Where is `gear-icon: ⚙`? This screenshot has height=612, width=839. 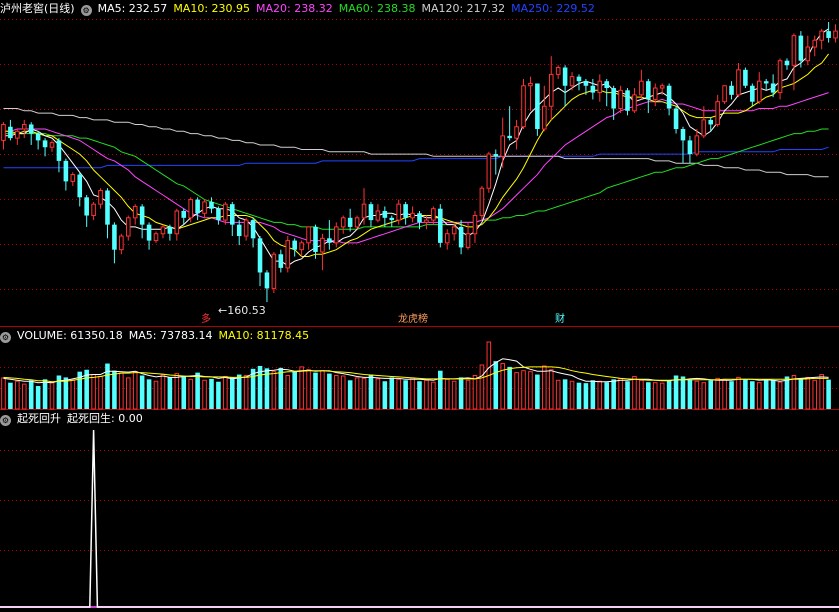
gear-icon: ⚙ is located at coordinates (5, 420).